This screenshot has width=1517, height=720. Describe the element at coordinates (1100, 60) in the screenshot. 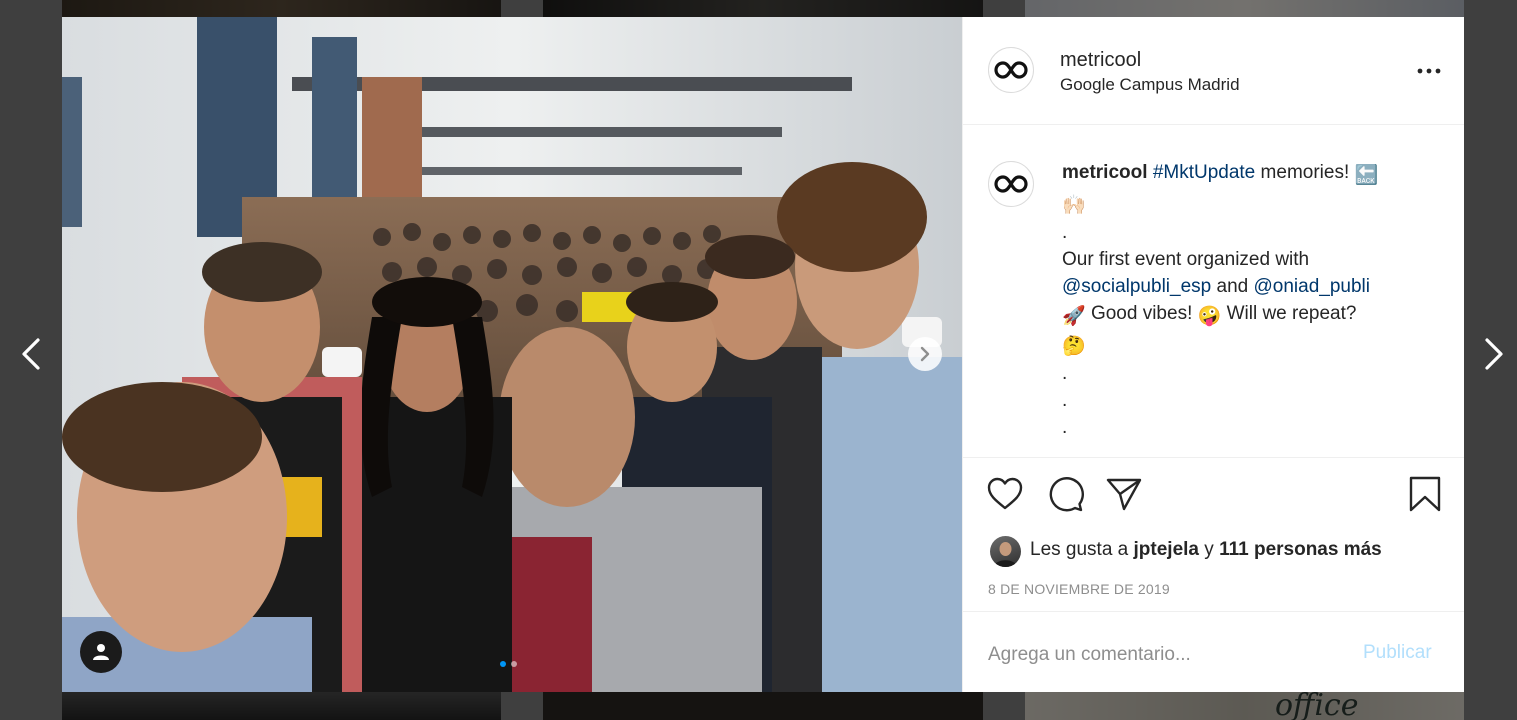

I see `header-username: metricool` at that location.